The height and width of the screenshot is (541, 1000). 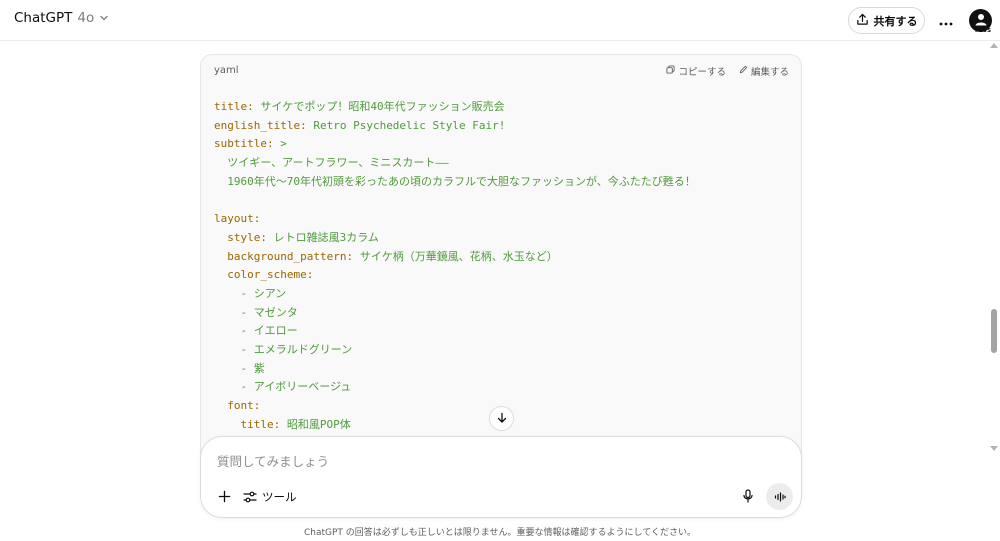 I want to click on plus-badge: PLUS, so click(x=983, y=31).